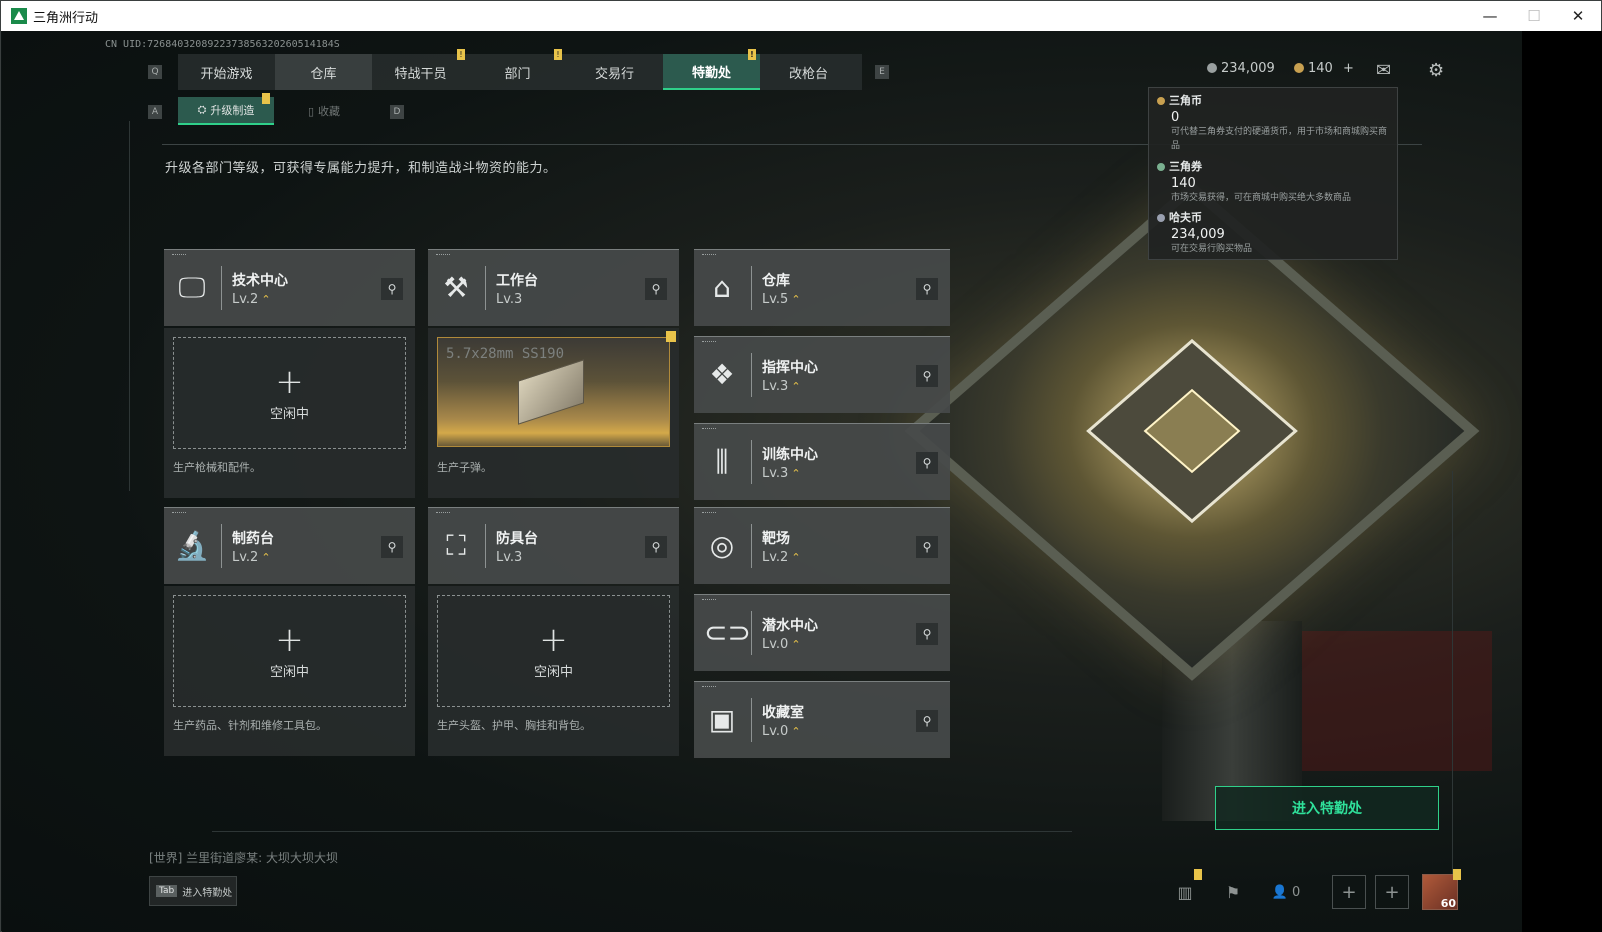 This screenshot has width=1602, height=932. Describe the element at coordinates (808, 72) in the screenshot. I see `tab-gunsmith: 改枪台` at that location.